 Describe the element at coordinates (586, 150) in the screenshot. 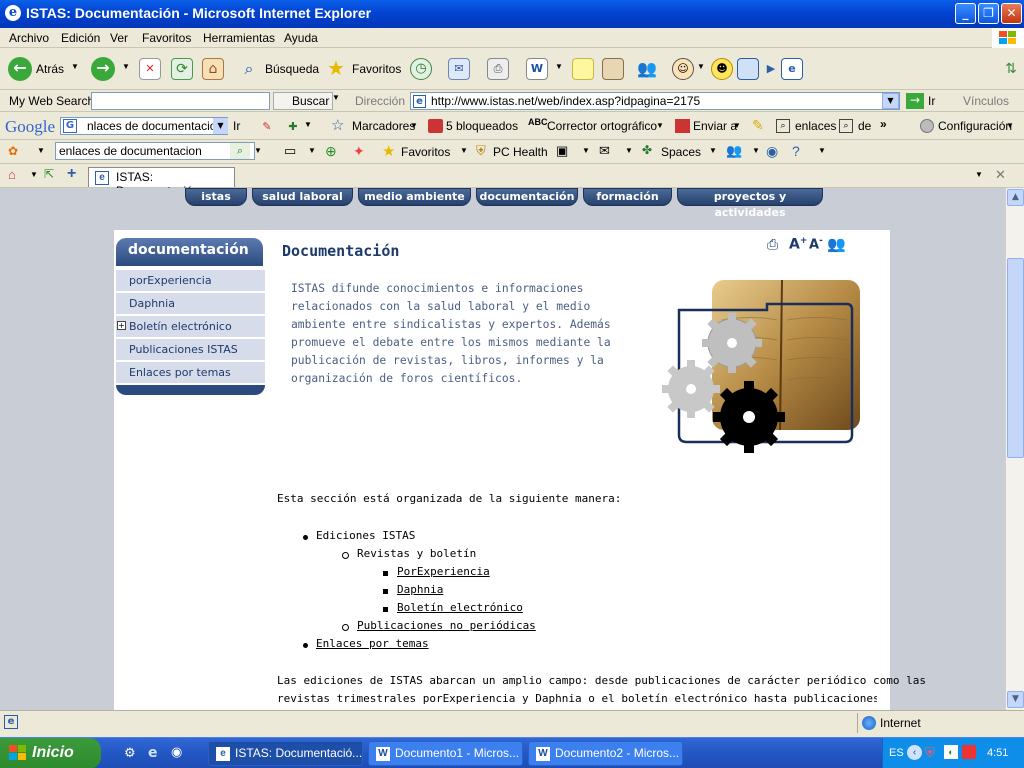

I see `rss-dropdown-icon: ▼` at that location.